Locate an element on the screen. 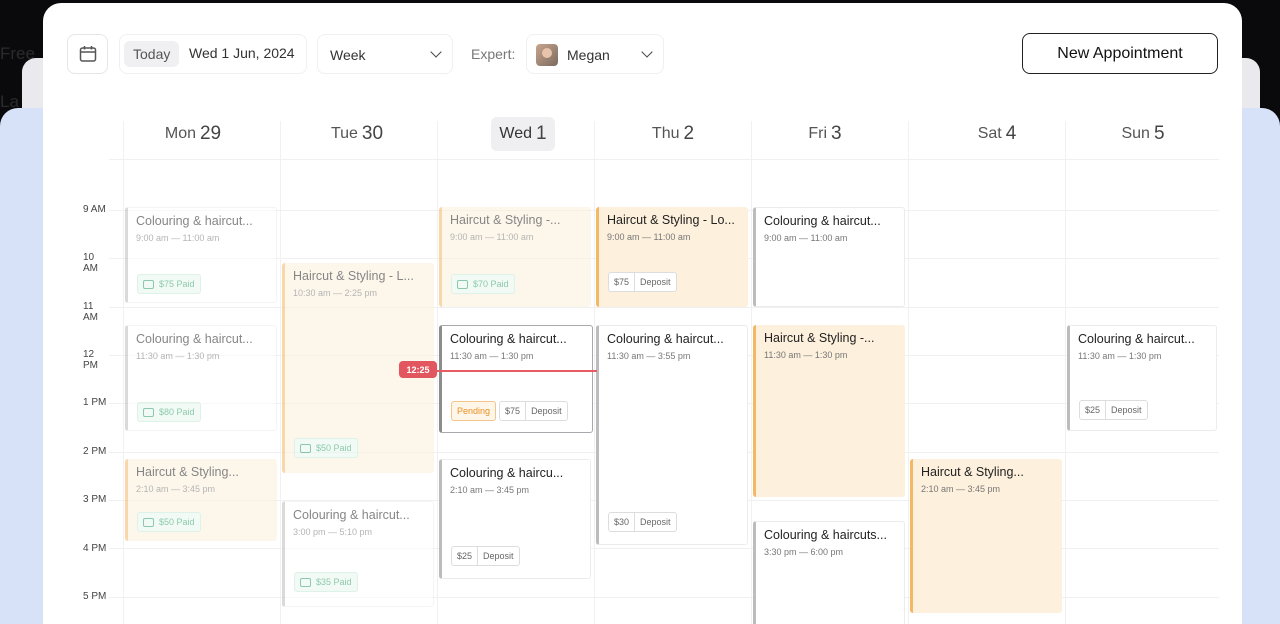  appointment-card: Haircut & Styling... 2:10 am — 3:45 pm is located at coordinates (986, 536).